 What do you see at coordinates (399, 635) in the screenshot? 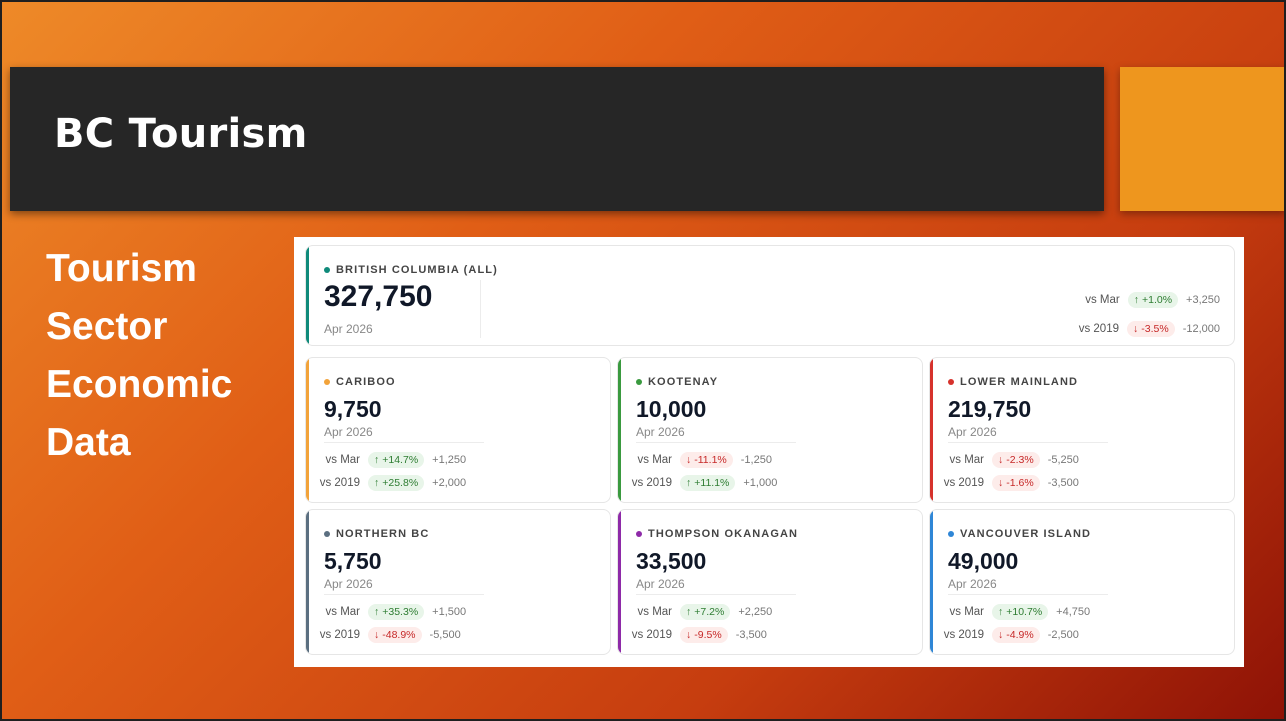
I see `change-percent: -48.9%` at bounding box center [399, 635].